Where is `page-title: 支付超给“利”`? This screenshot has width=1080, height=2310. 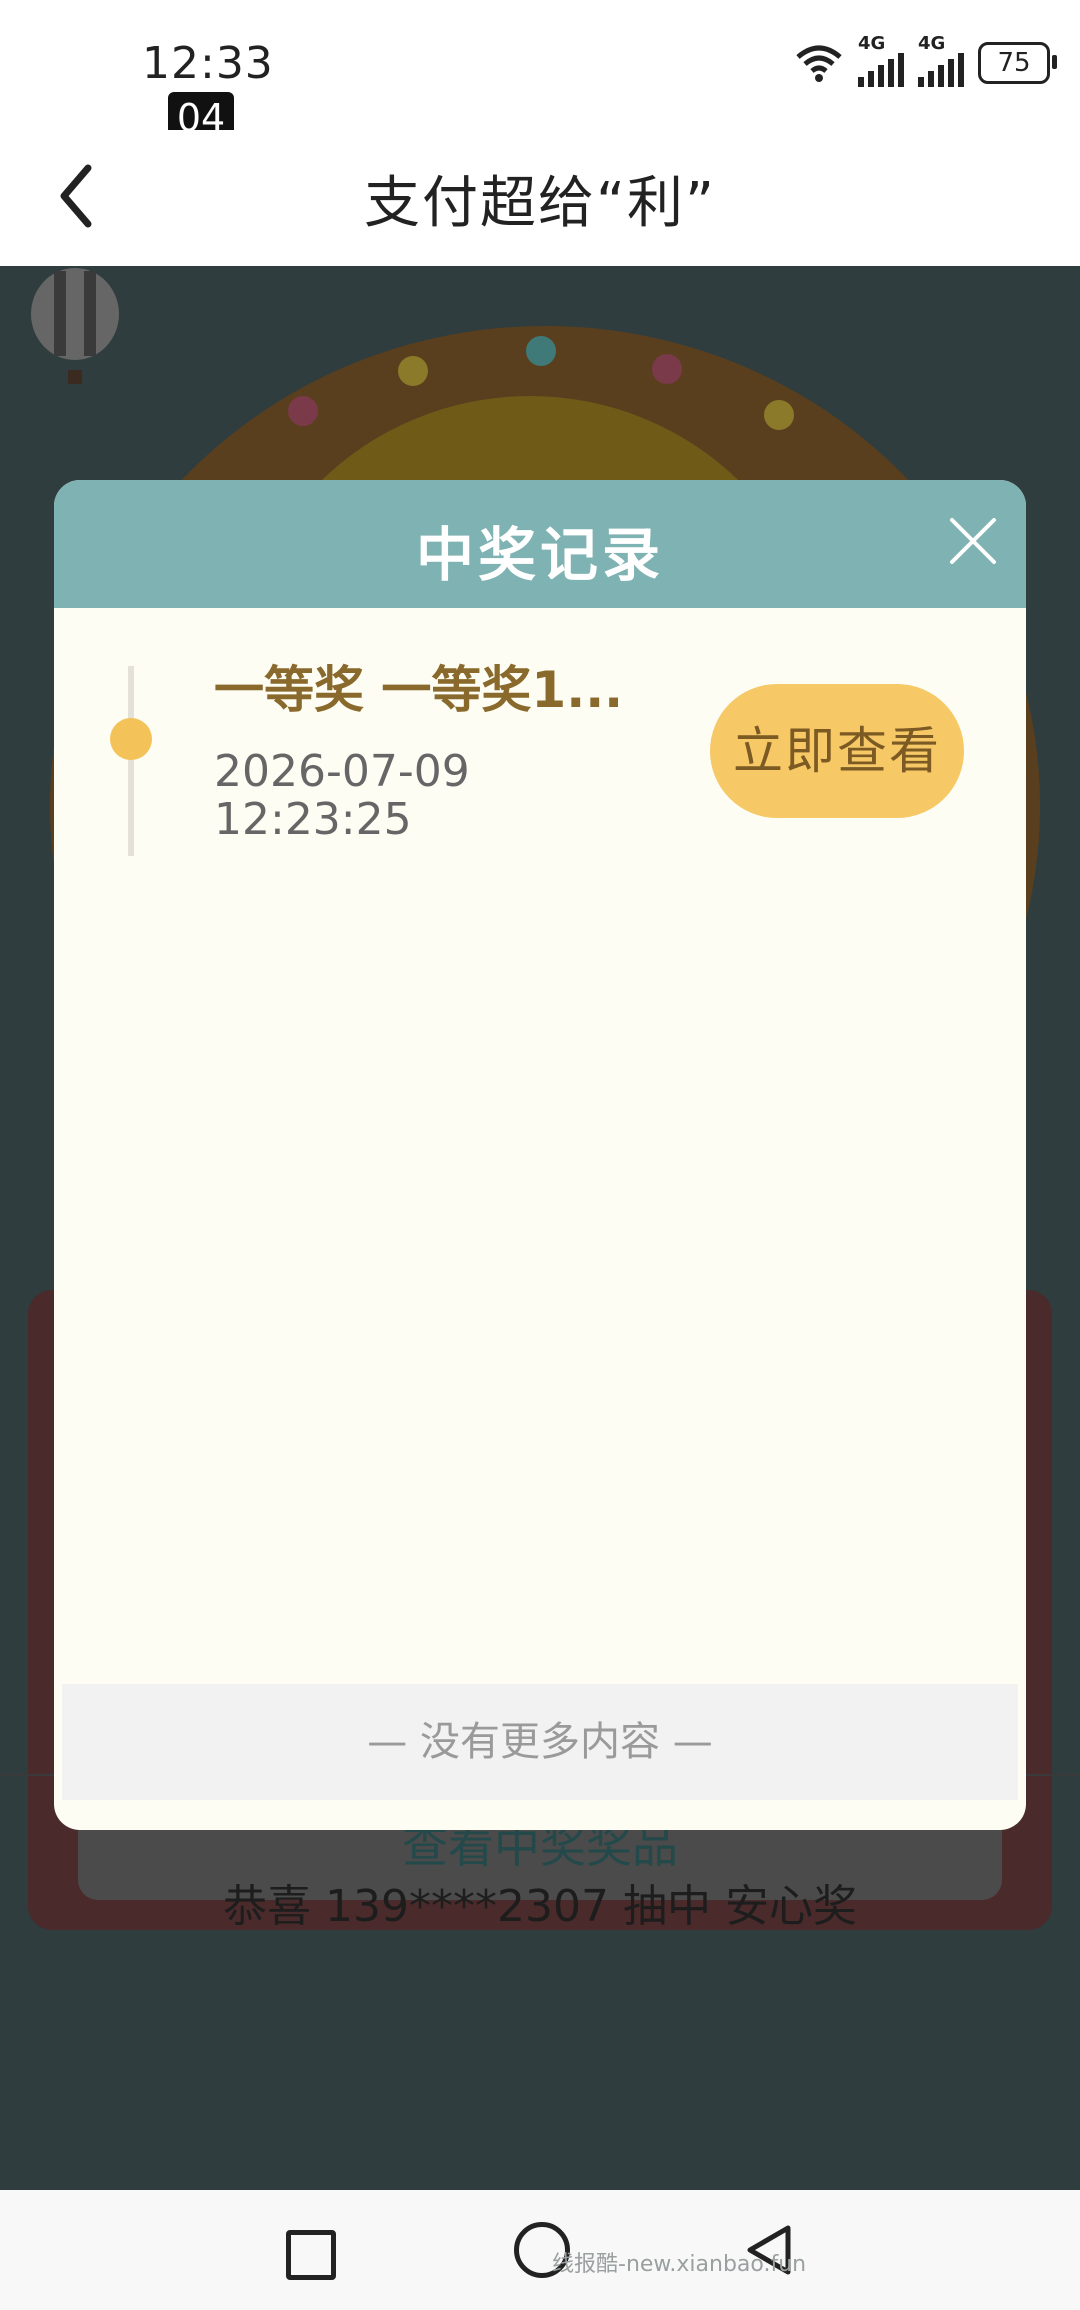 page-title: 支付超给“利” is located at coordinates (540, 203).